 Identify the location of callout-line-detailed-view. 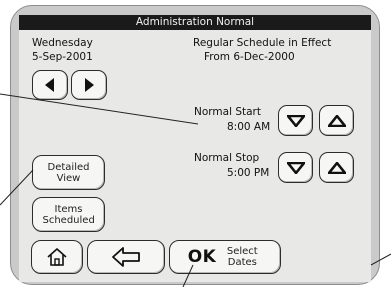
(17, 187).